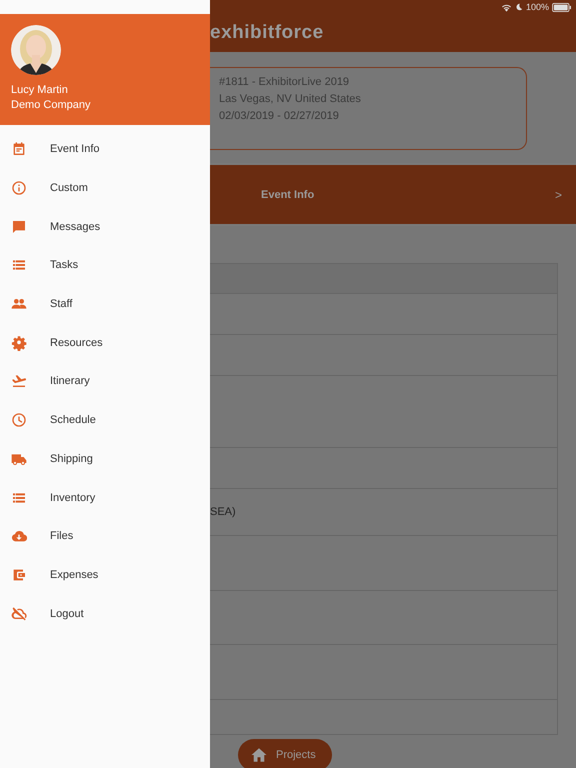 This screenshot has height=768, width=576. Describe the element at coordinates (562, 7) in the screenshot. I see `battery-icon` at that location.